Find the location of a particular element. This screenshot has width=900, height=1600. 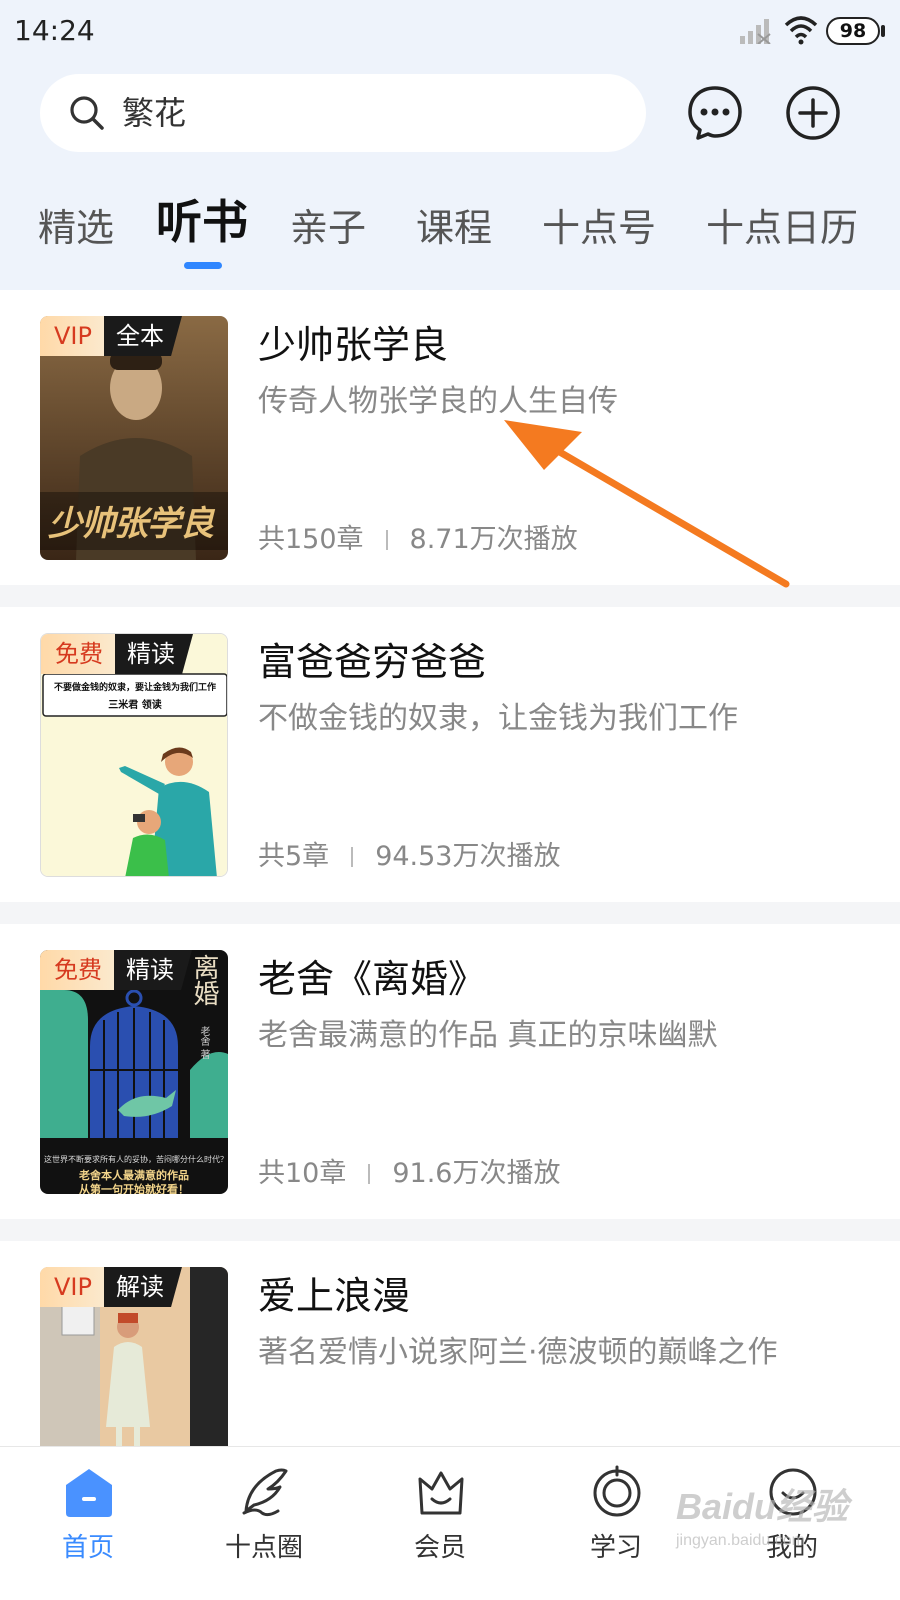

cover-author: 老舍 著 is located at coordinates (203, 1043).